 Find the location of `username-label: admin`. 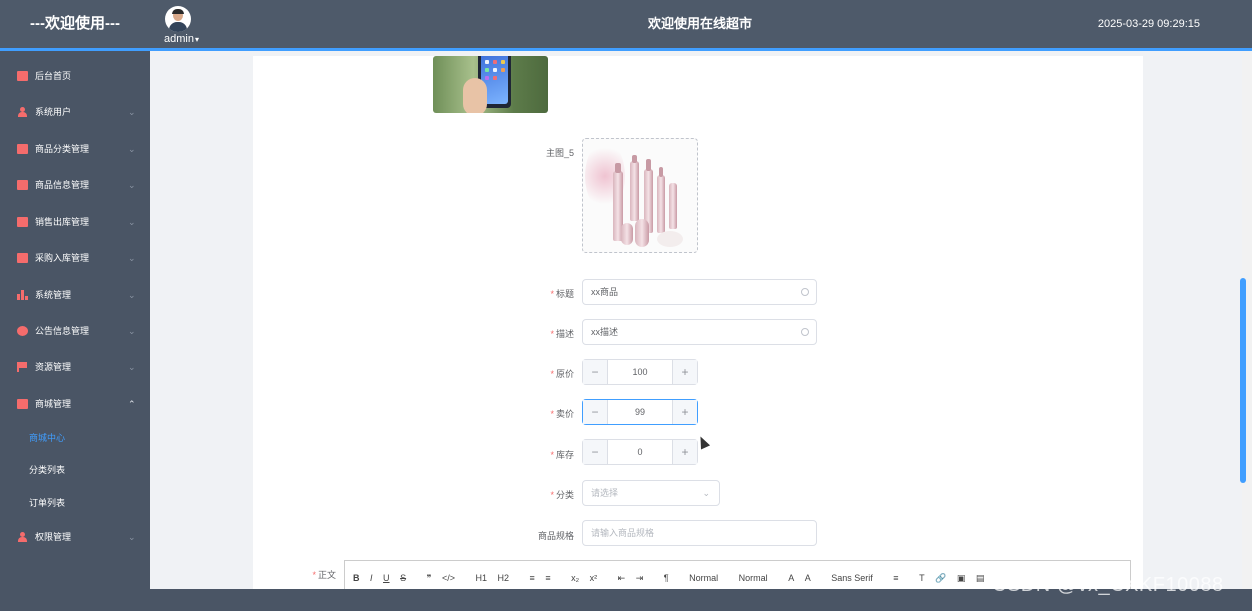

username-label: admin is located at coordinates (179, 39).